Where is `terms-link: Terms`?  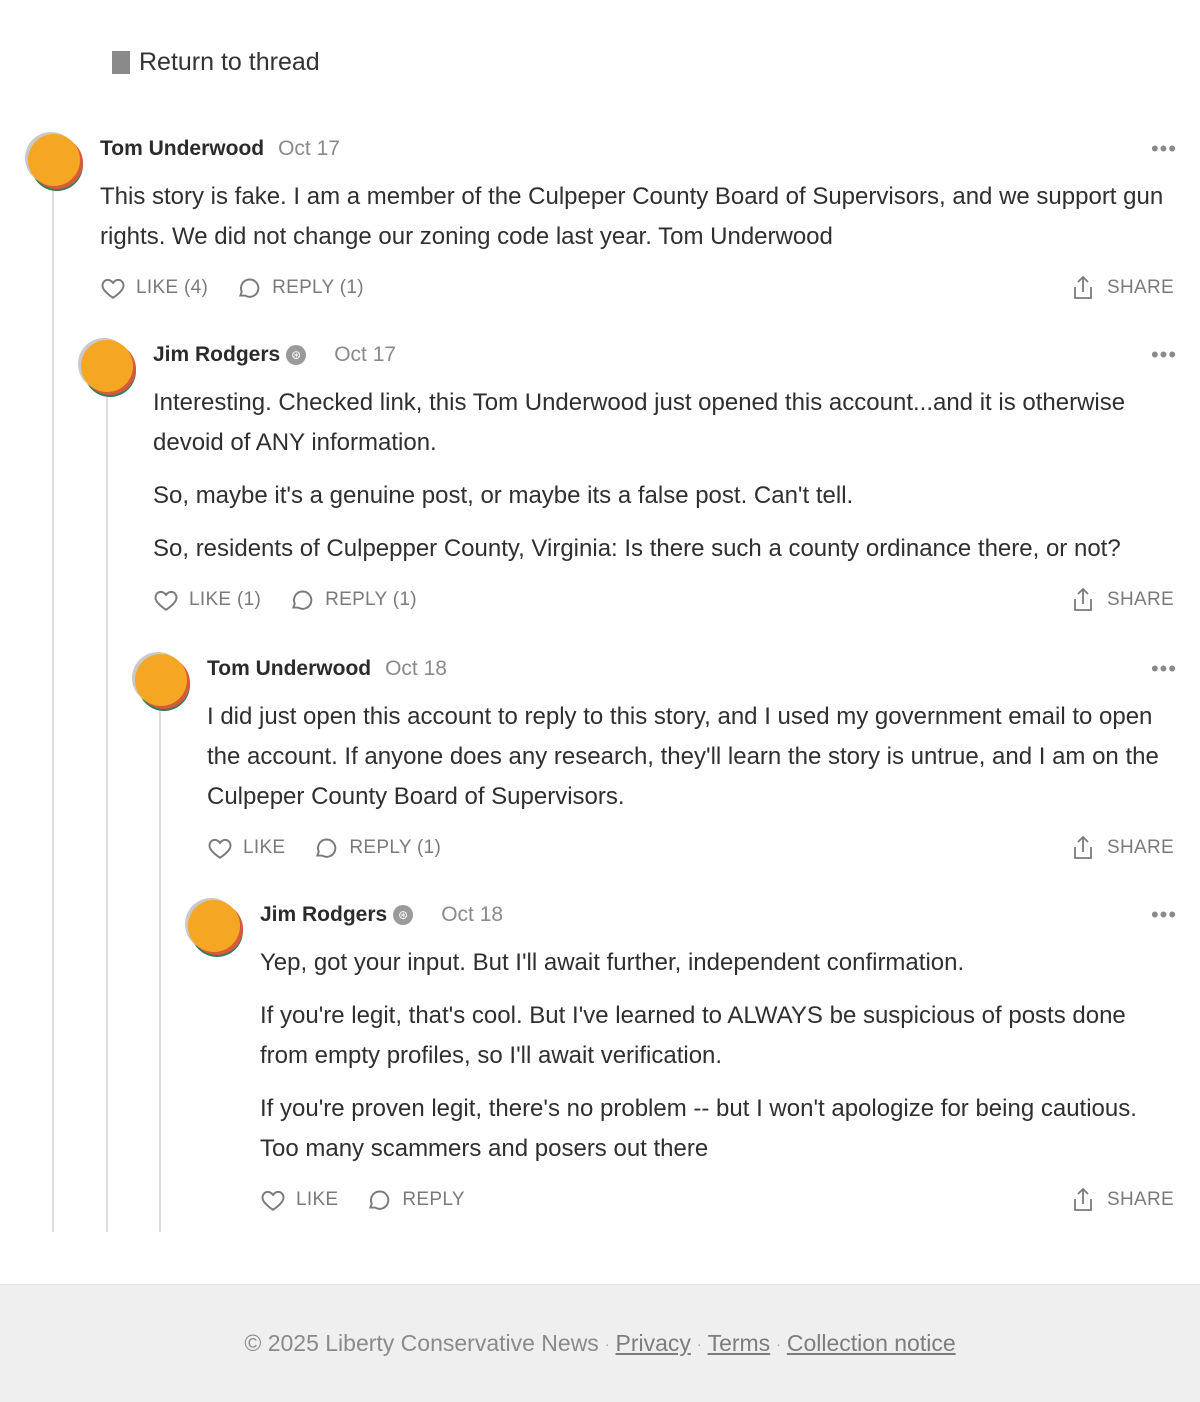
terms-link: Terms is located at coordinates (739, 1343).